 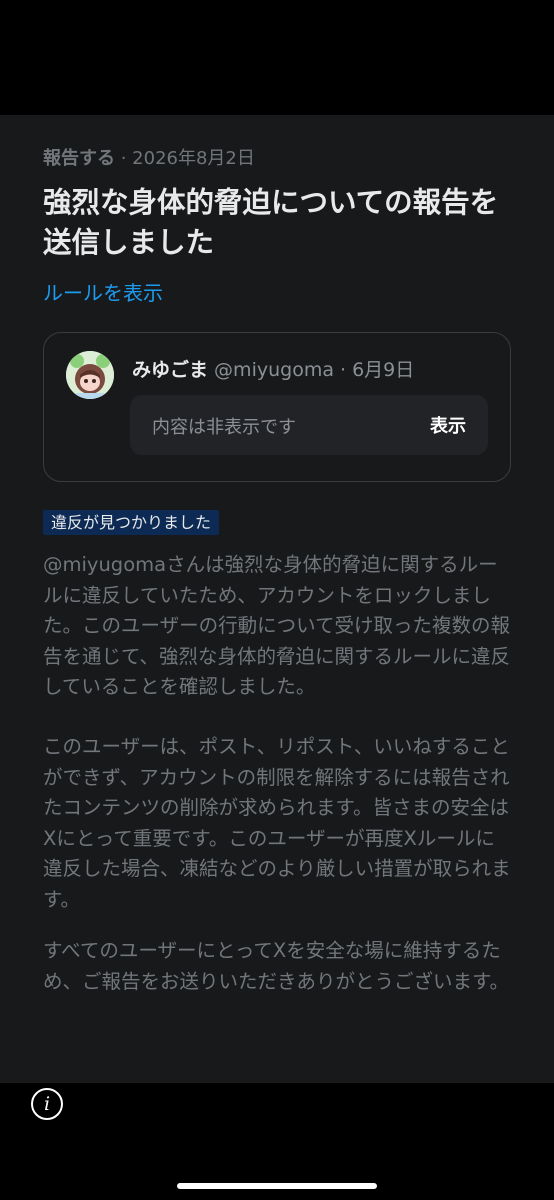 I want to click on home-indicator, so click(x=277, y=1186).